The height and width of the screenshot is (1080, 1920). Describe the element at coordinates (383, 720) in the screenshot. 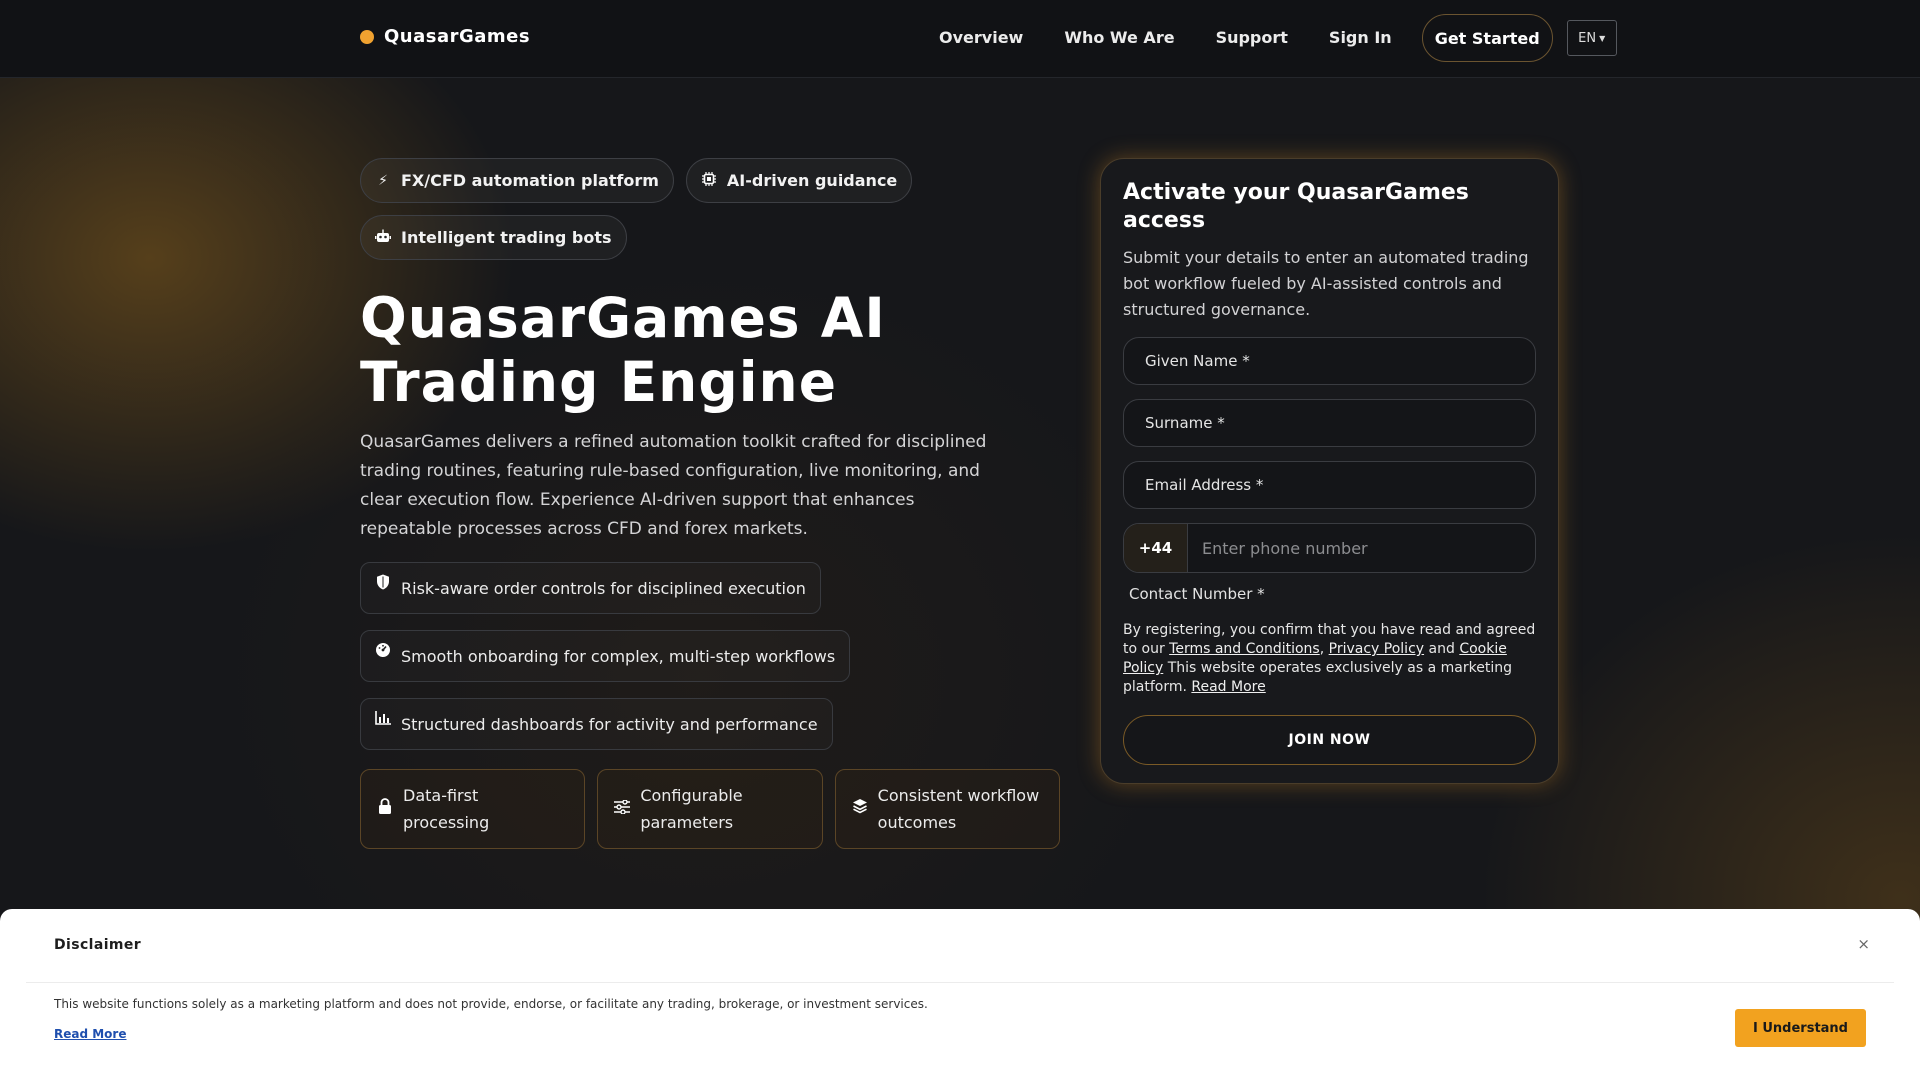

I see `bar-chart-icon` at that location.